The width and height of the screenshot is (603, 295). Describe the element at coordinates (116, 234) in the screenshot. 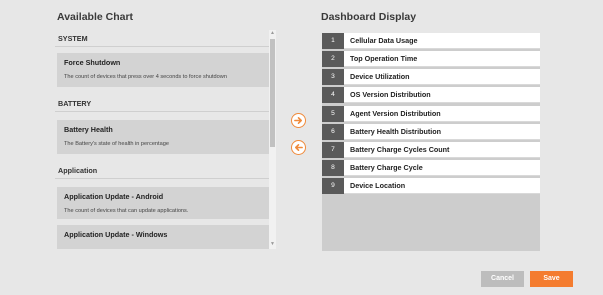

I see `chart-item-name: Application Update - Windows` at that location.